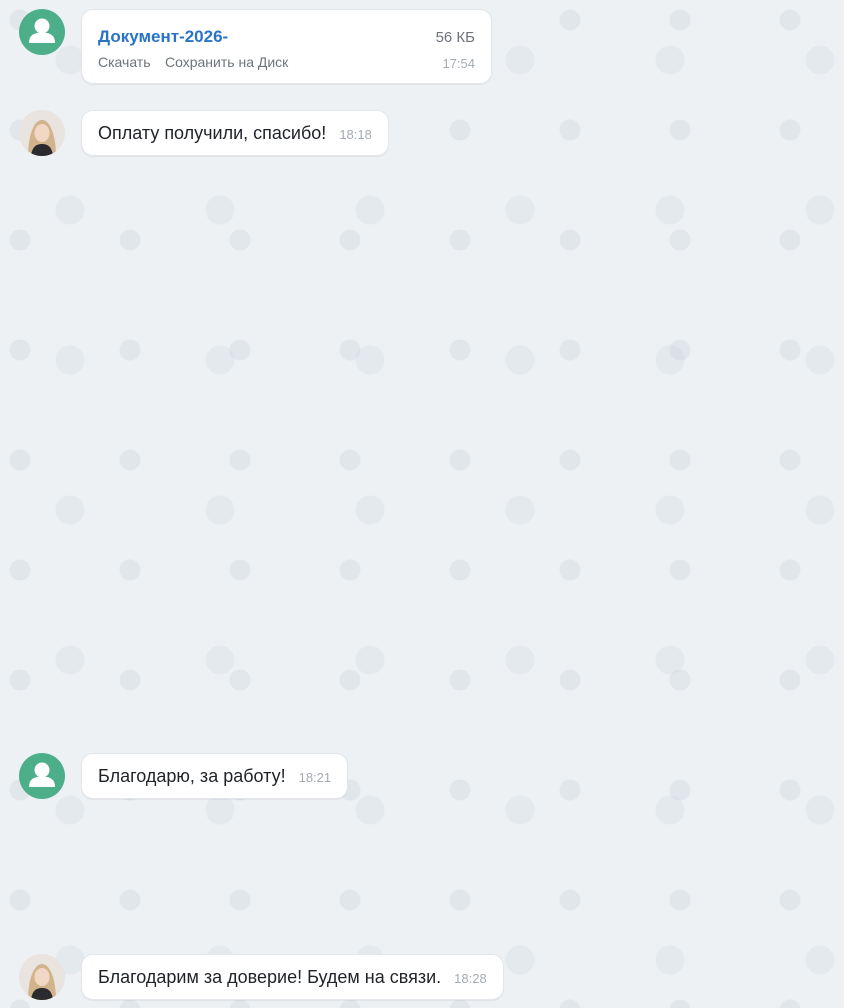 This screenshot has width=844, height=1008. I want to click on message-text: Оплату получили, спасибо!, so click(212, 132).